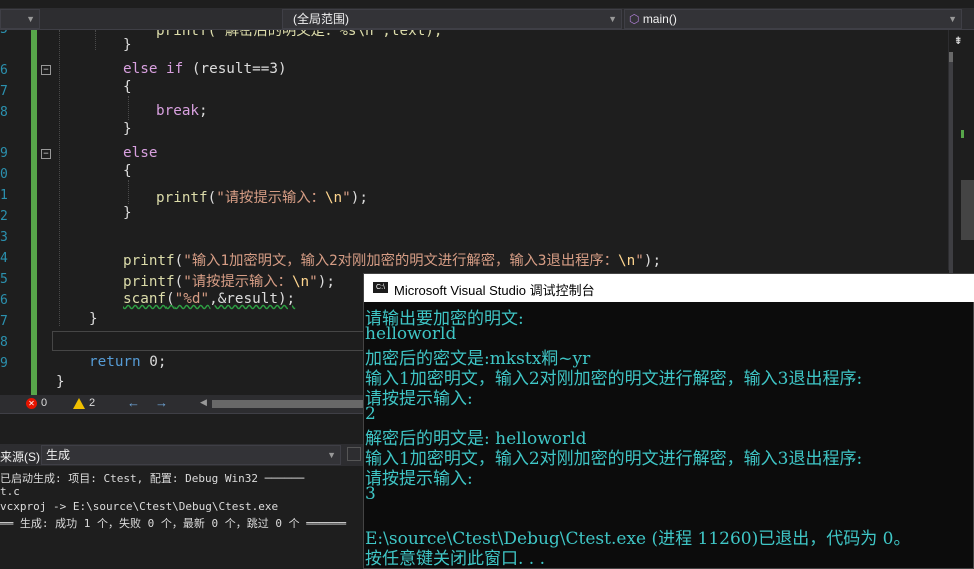 This screenshot has width=974, height=569. I want to click on output-toolbar: 来源(S): 生成 ▼, so click(182, 455).